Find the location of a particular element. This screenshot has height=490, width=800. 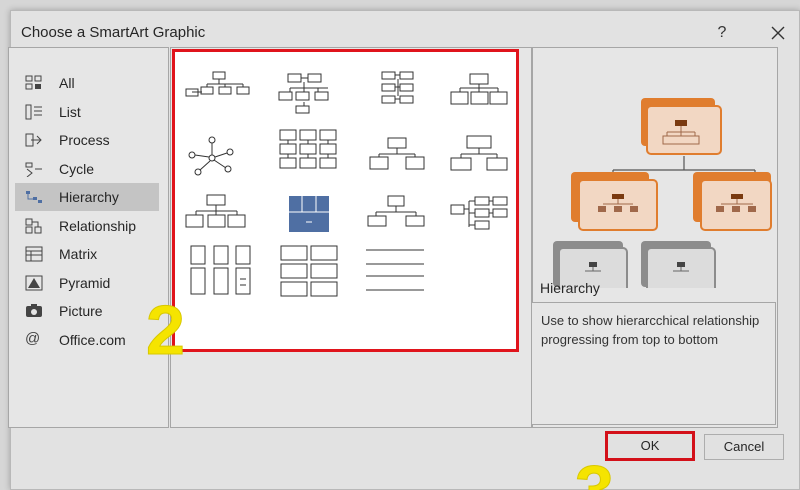

dialog-title: Choose a SmartArt Graphic is located at coordinates (113, 32).